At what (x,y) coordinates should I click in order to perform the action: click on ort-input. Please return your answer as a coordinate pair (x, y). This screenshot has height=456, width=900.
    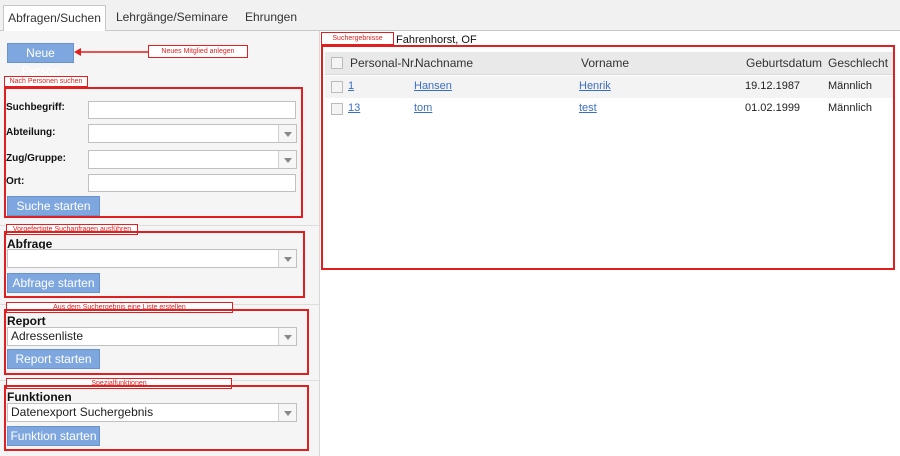
    Looking at the image, I should click on (192, 183).